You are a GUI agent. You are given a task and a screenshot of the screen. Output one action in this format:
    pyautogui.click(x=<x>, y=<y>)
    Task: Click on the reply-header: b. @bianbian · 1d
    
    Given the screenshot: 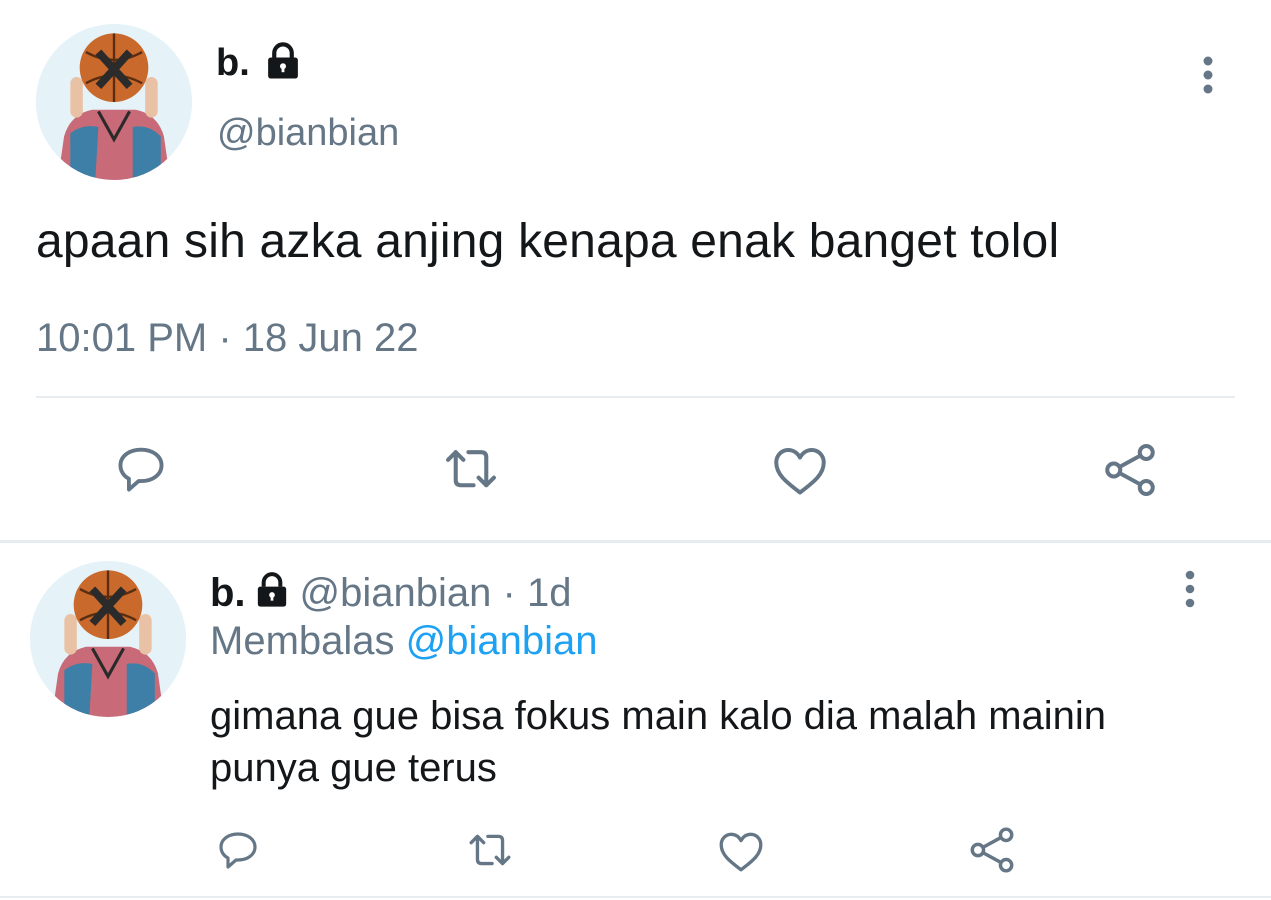 What is the action you would take?
    pyautogui.click(x=390, y=593)
    